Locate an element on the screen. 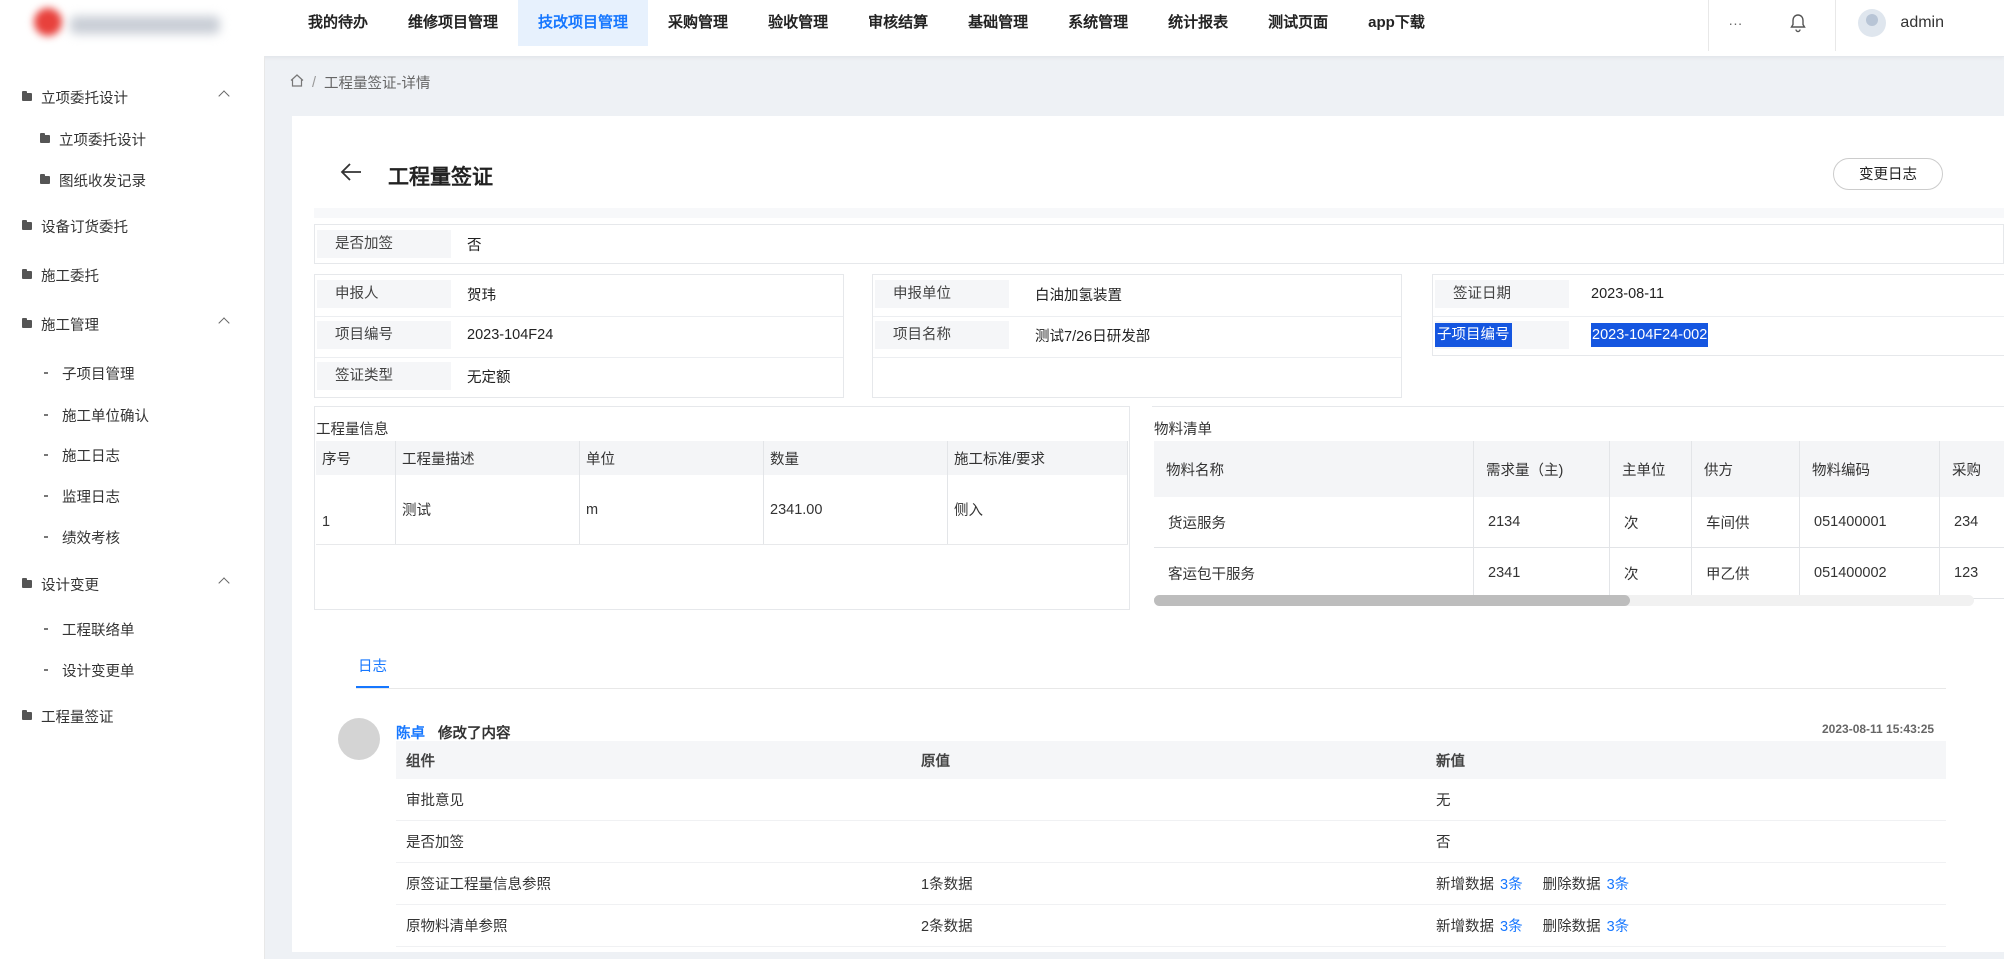 The width and height of the screenshot is (2004, 959). nav-system: 系统管理 is located at coordinates (1098, 23).